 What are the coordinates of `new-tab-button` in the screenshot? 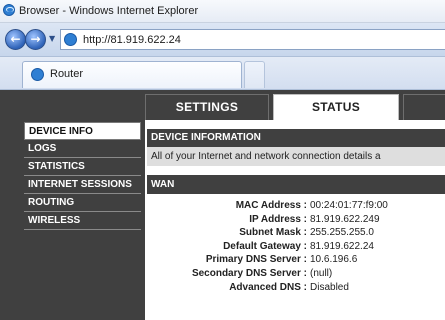 It's located at (254, 74).